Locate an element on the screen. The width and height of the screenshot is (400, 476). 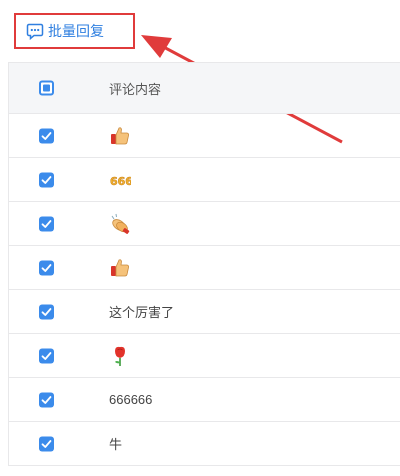
clapping-hands-emoji-icon is located at coordinates (120, 223).